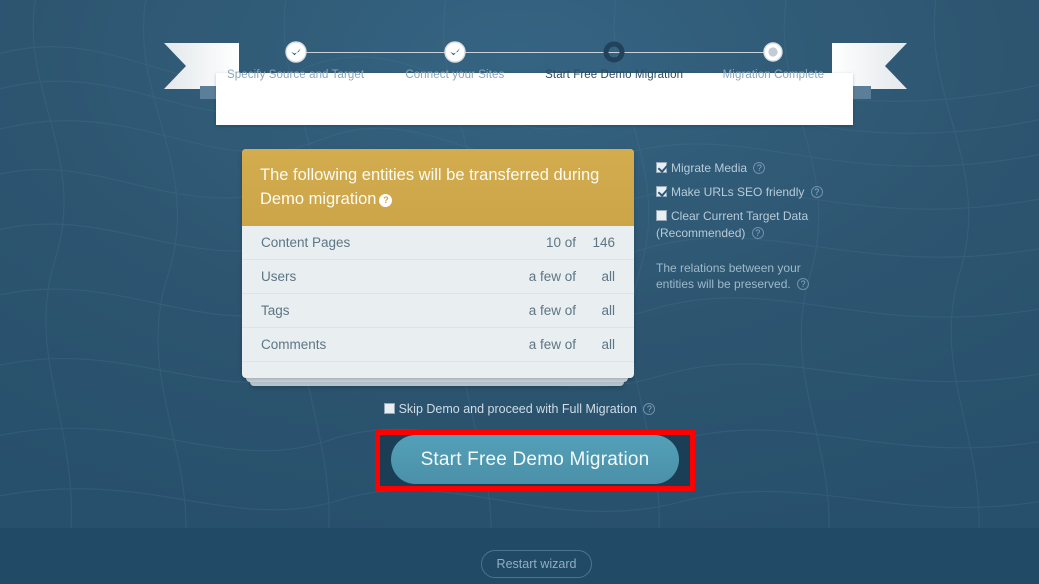  Describe the element at coordinates (732, 224) in the screenshot. I see `option-label: Clear Current Target Data (Recommended)` at that location.